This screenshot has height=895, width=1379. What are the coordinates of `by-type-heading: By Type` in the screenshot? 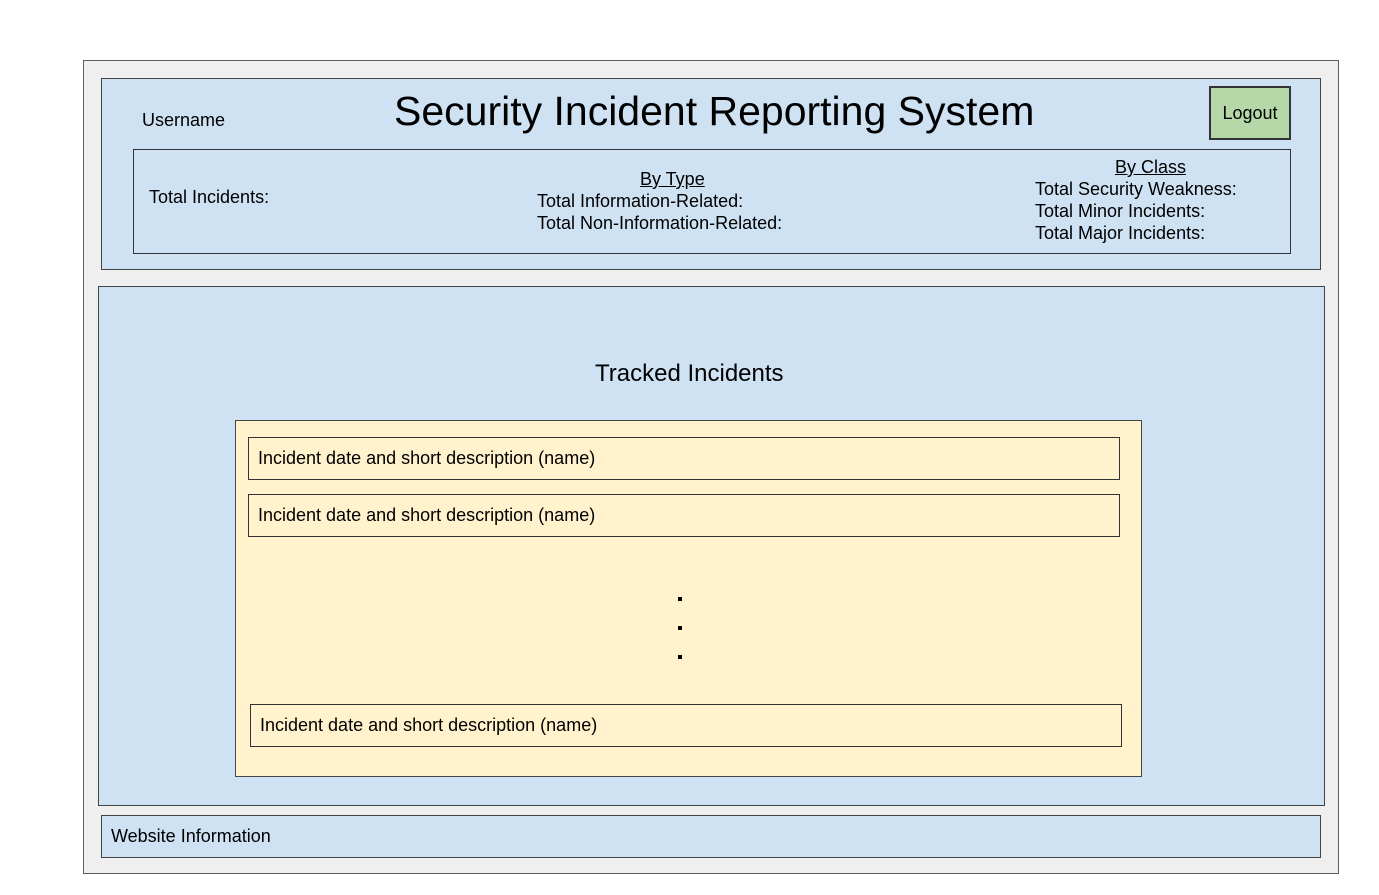 It's located at (672, 179).